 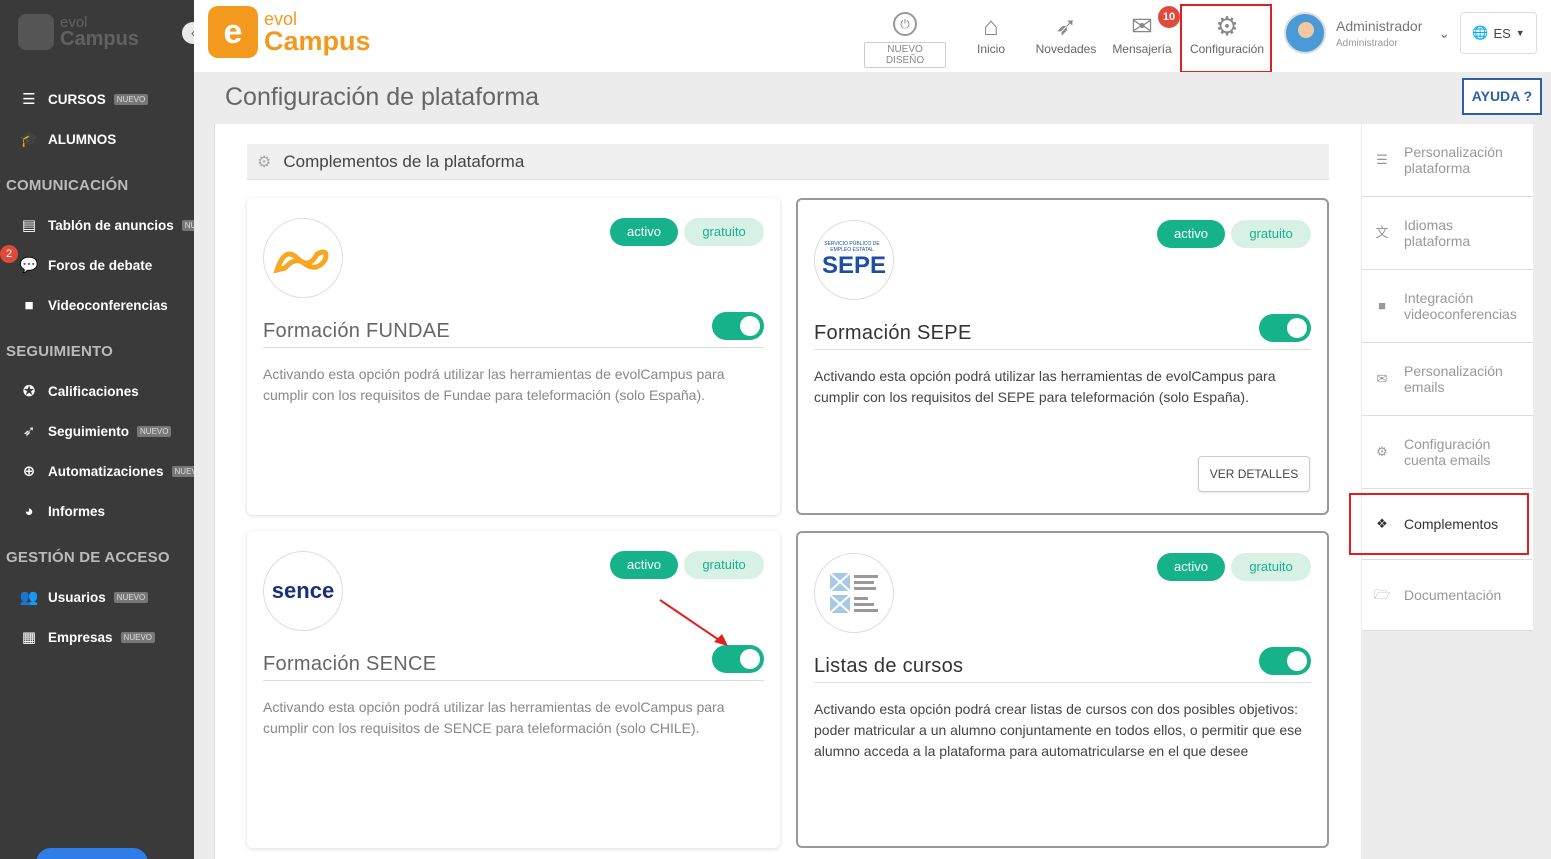 What do you see at coordinates (889, 666) in the screenshot?
I see `addon-title: Listas de cursos` at bounding box center [889, 666].